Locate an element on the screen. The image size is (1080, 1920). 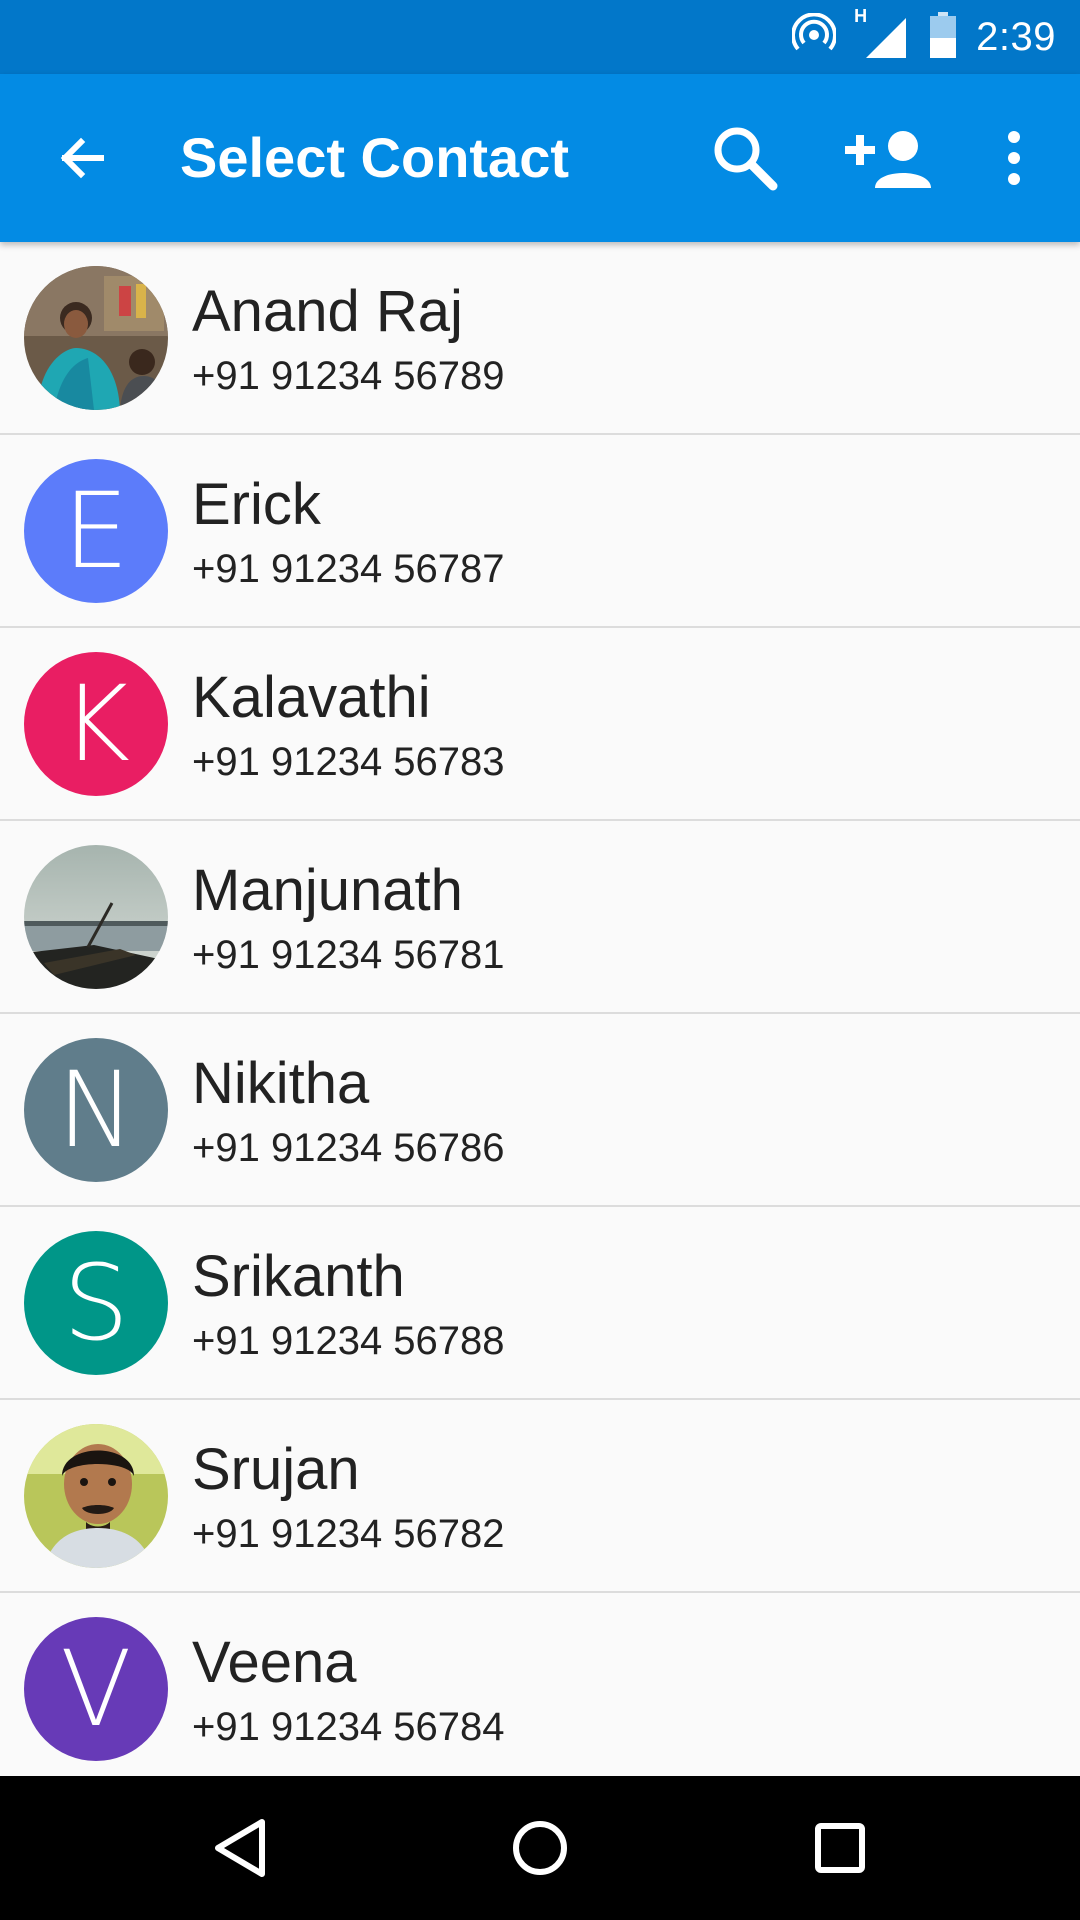
more-options-button is located at coordinates (1014, 158).